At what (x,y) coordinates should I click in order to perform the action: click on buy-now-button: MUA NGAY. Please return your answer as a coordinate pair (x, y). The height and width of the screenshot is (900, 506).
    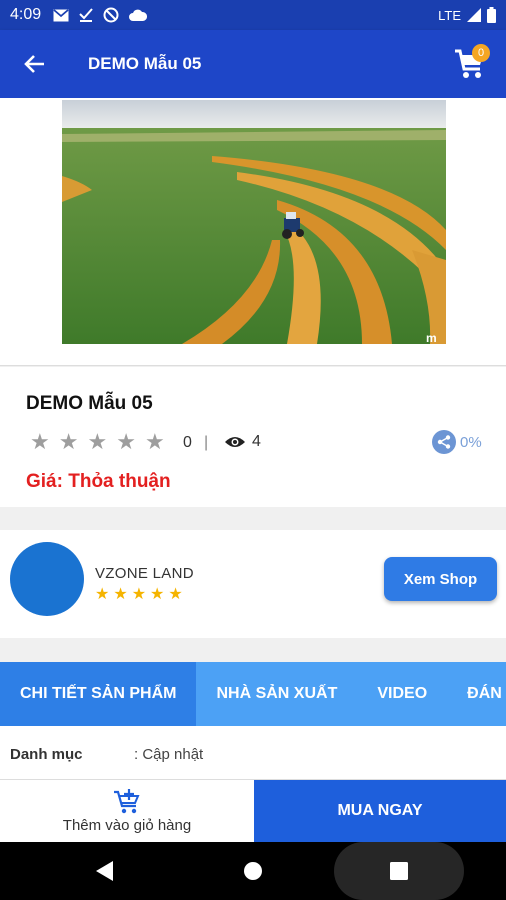
    Looking at the image, I should click on (380, 811).